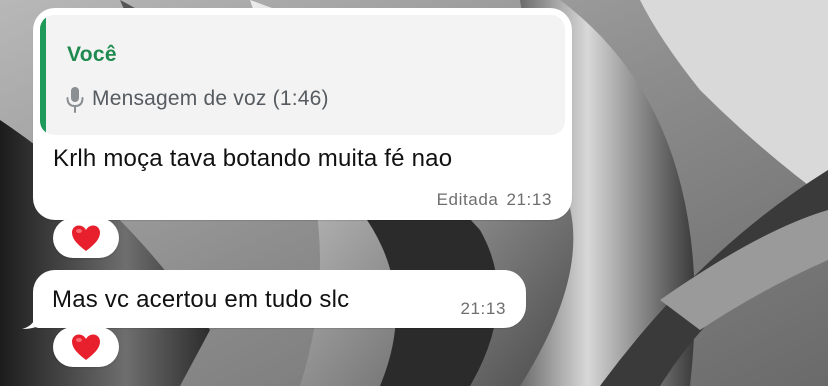 The height and width of the screenshot is (386, 828). What do you see at coordinates (92, 54) in the screenshot?
I see `reply-quote-author: Você` at bounding box center [92, 54].